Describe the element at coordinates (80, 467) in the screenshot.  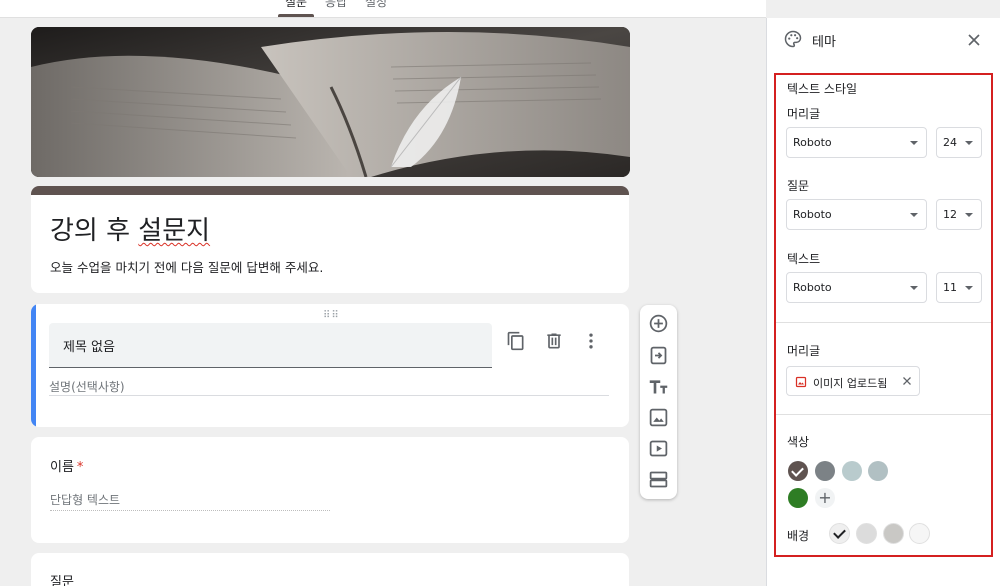
I see `required-mark: *` at that location.